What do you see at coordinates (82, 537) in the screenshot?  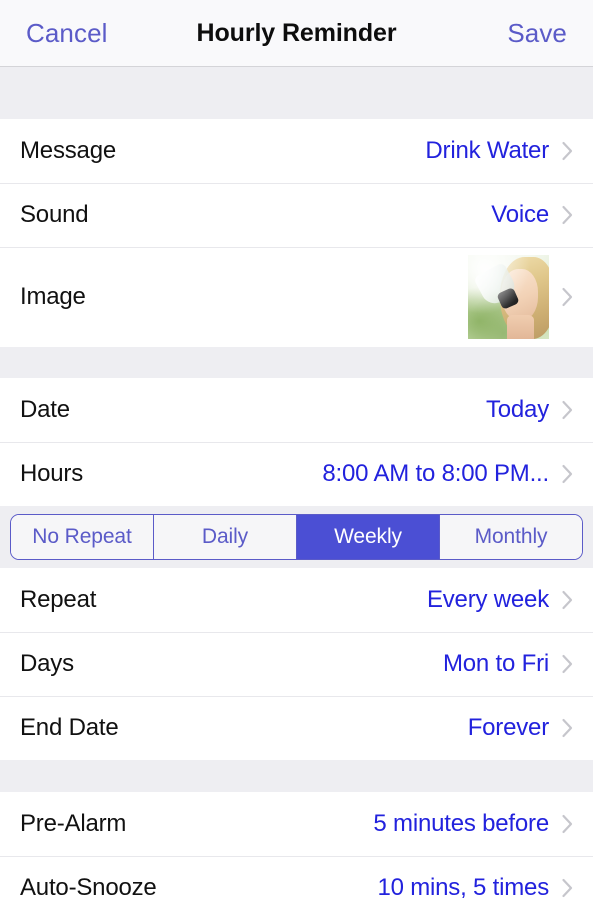 I see `segment-no-repeat: No Repeat` at bounding box center [82, 537].